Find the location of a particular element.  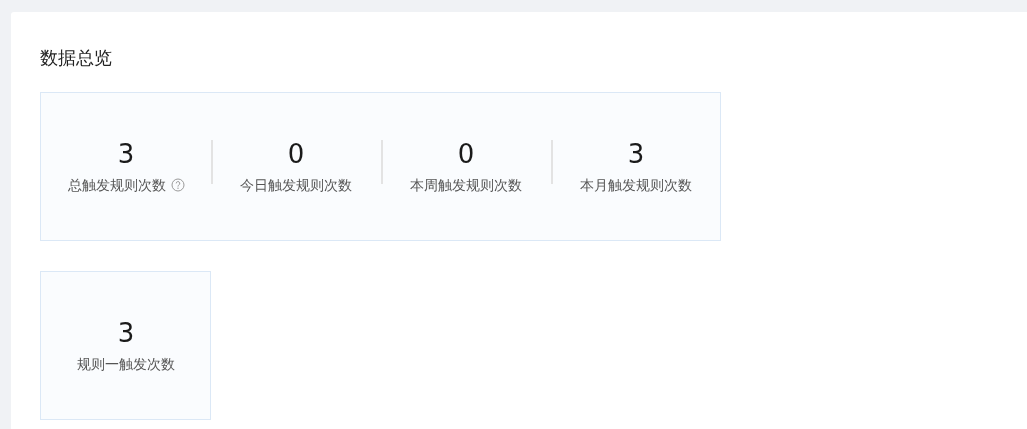

stat-label: 总触发规则次数 is located at coordinates (116, 185).